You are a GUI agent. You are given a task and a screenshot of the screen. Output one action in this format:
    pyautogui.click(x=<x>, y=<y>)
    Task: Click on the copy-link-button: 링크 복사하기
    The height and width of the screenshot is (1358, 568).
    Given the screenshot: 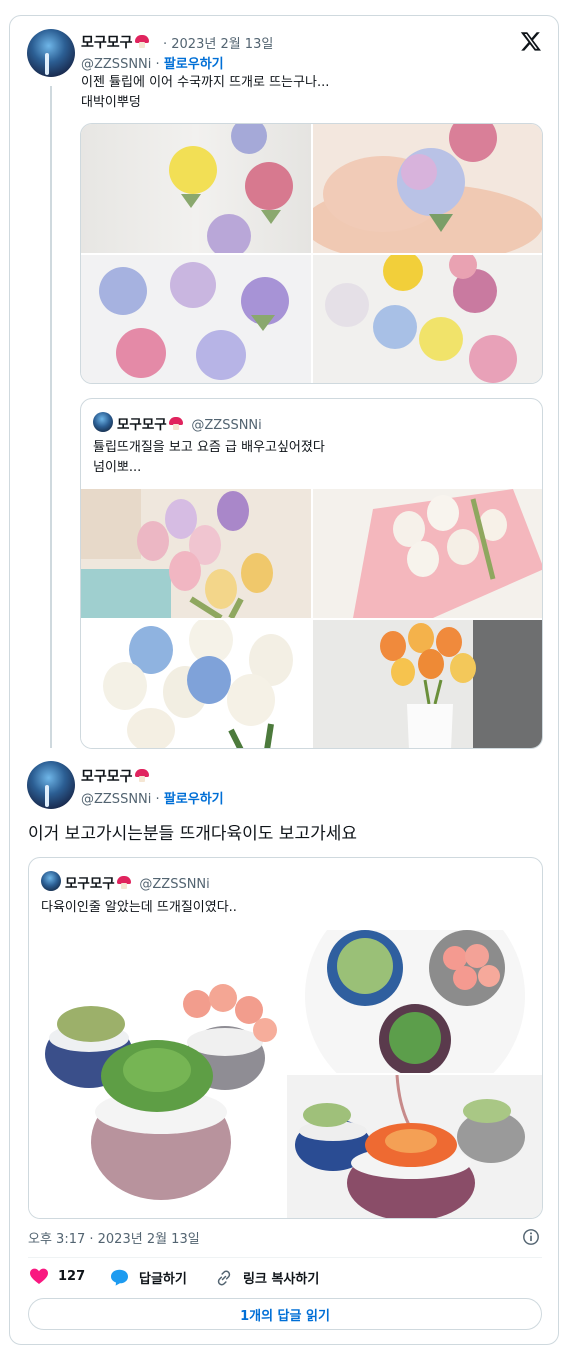 What is the action you would take?
    pyautogui.click(x=267, y=1277)
    